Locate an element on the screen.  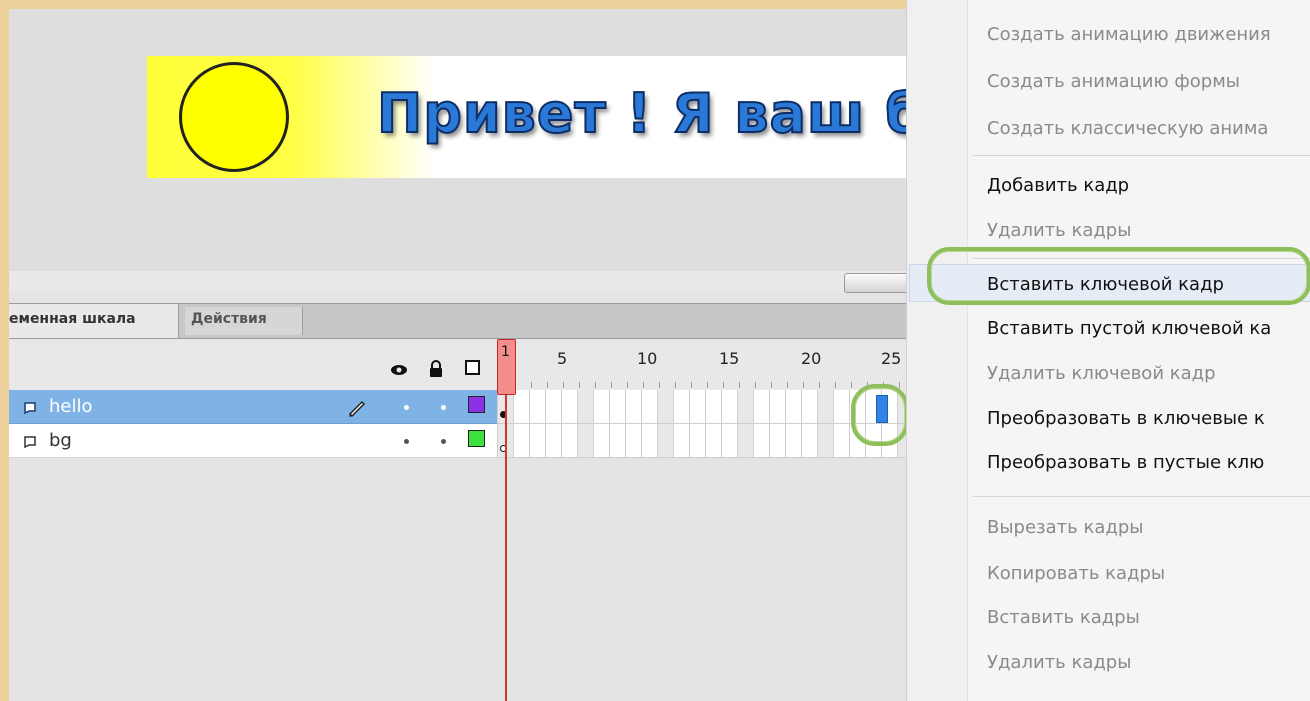
ruler-label: 25 is located at coordinates (891, 358).